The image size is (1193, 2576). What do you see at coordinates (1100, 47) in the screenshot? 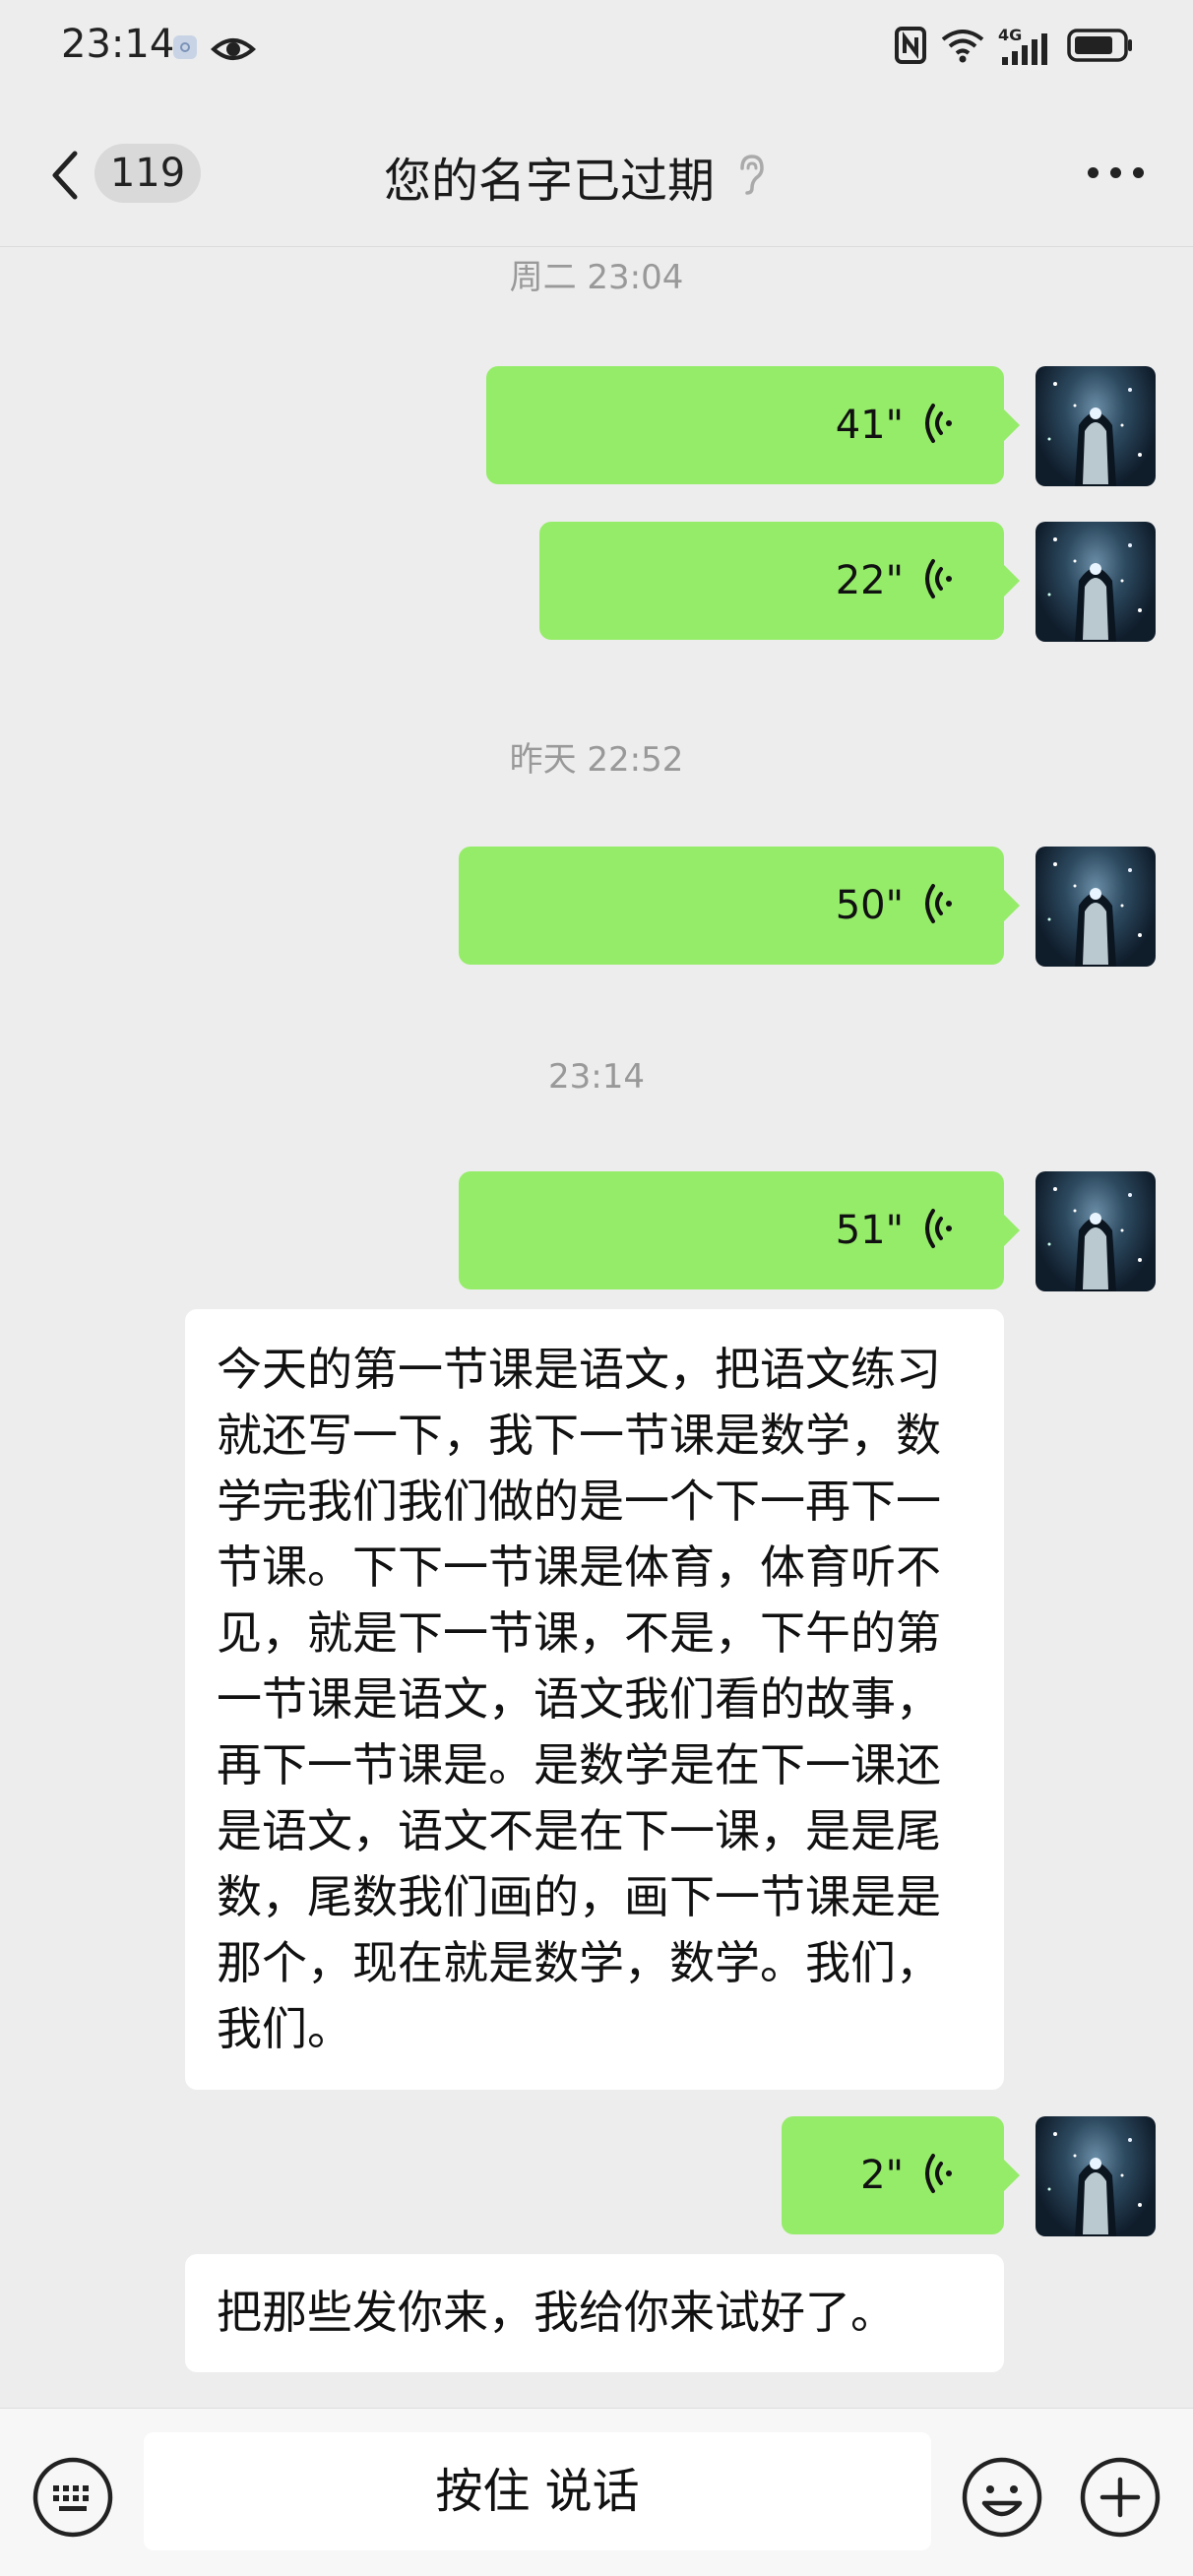
I see `battery-icon` at bounding box center [1100, 47].